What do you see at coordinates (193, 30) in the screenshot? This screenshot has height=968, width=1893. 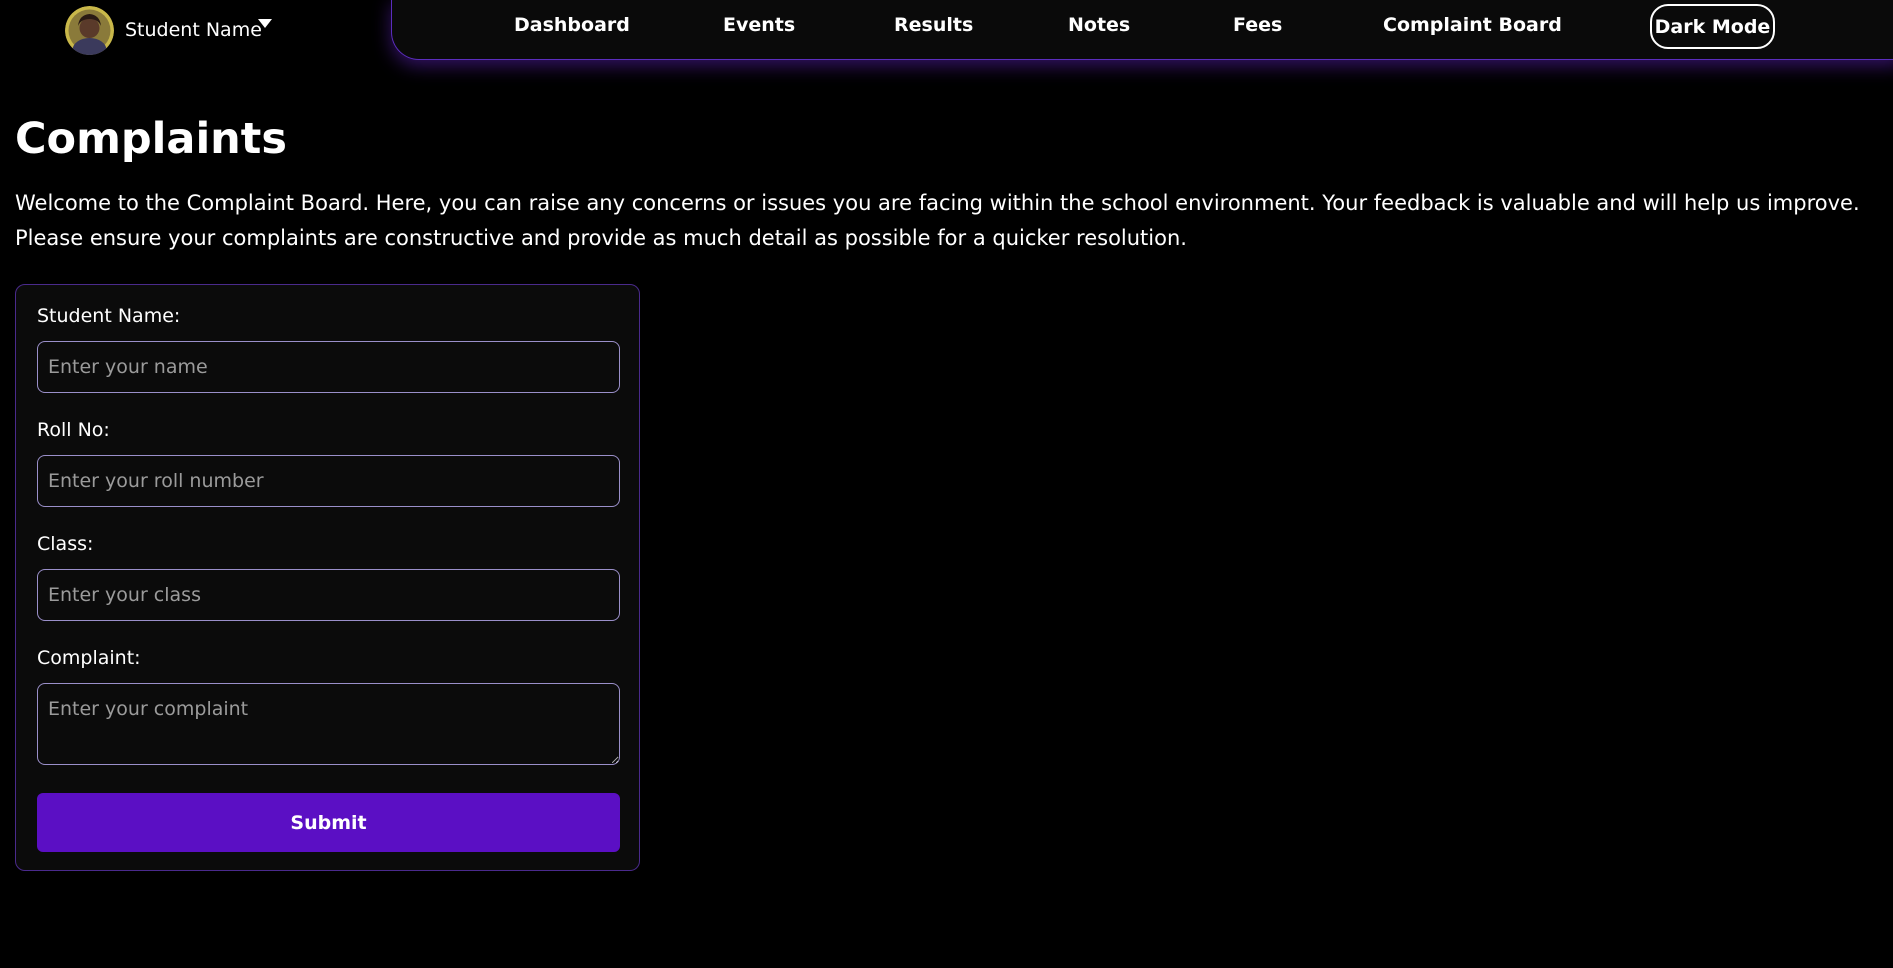 I see `profile-name: Student Name` at bounding box center [193, 30].